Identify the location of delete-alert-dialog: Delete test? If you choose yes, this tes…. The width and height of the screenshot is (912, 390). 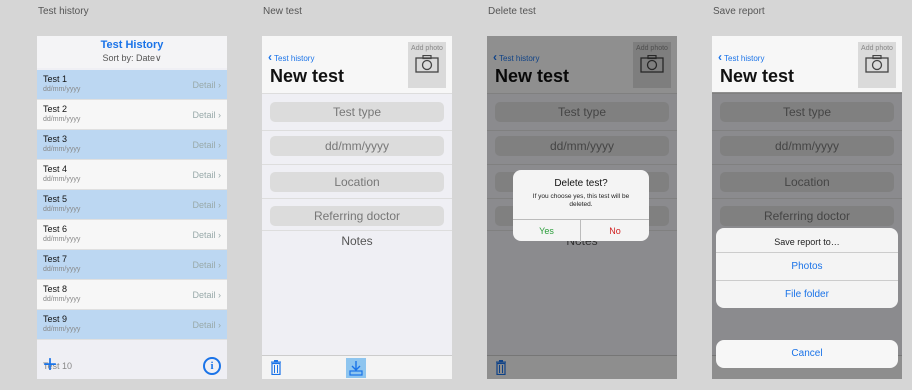
(581, 206).